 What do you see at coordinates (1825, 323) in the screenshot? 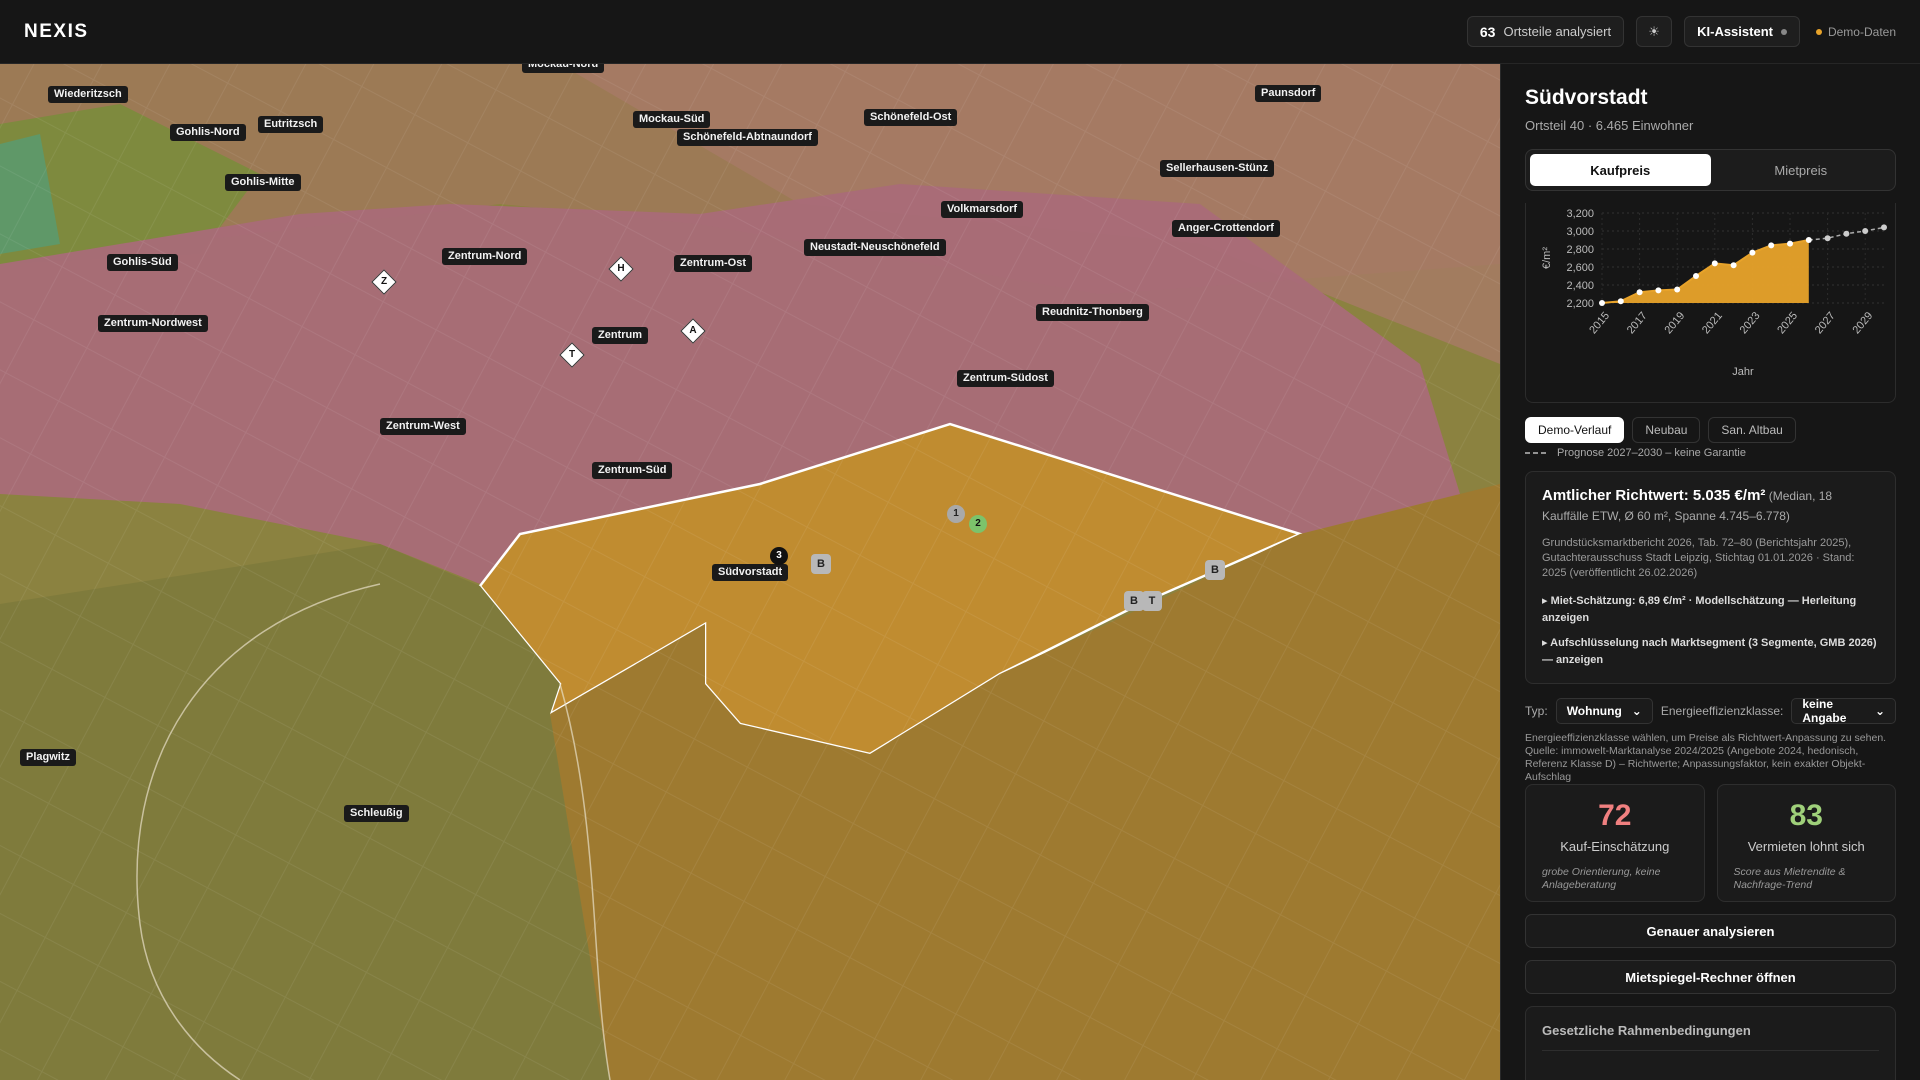
I see `x-tick-label: 2027` at bounding box center [1825, 323].